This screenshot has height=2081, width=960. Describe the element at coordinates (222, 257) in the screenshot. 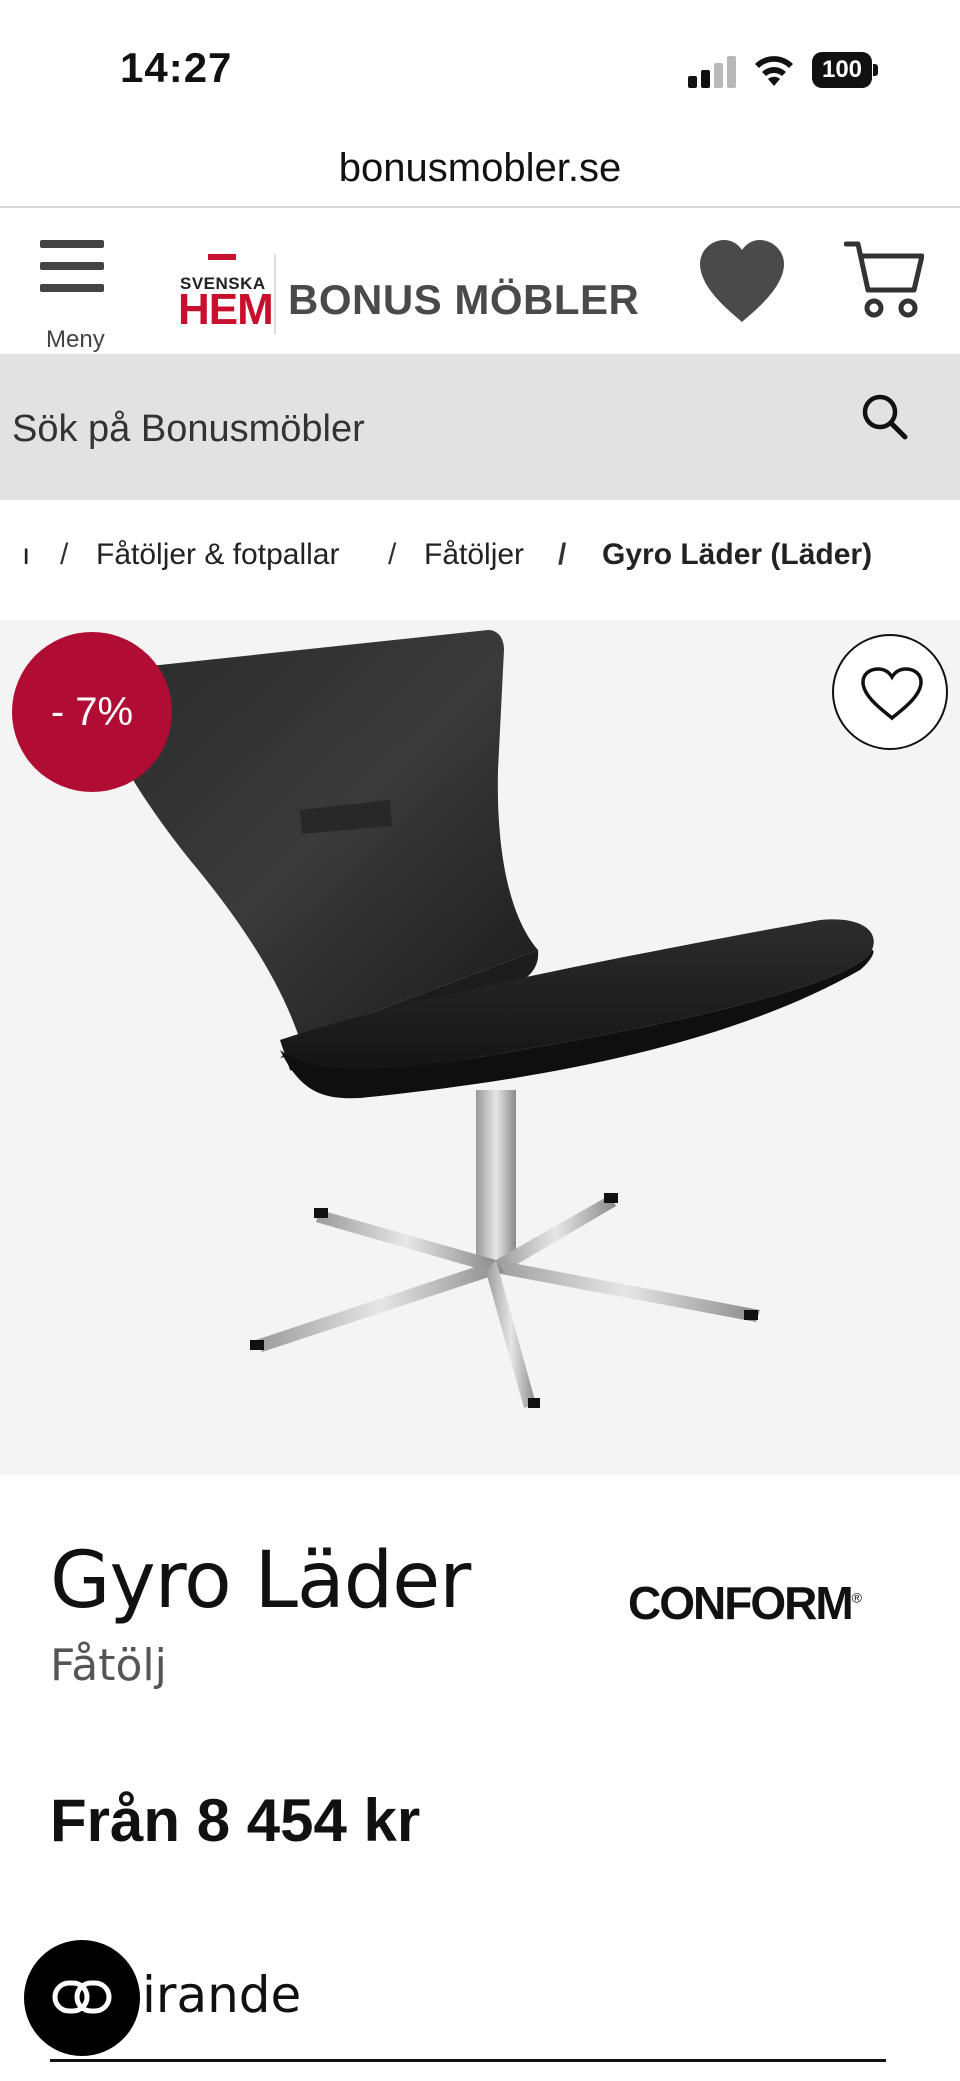

I see `logo-accent` at that location.